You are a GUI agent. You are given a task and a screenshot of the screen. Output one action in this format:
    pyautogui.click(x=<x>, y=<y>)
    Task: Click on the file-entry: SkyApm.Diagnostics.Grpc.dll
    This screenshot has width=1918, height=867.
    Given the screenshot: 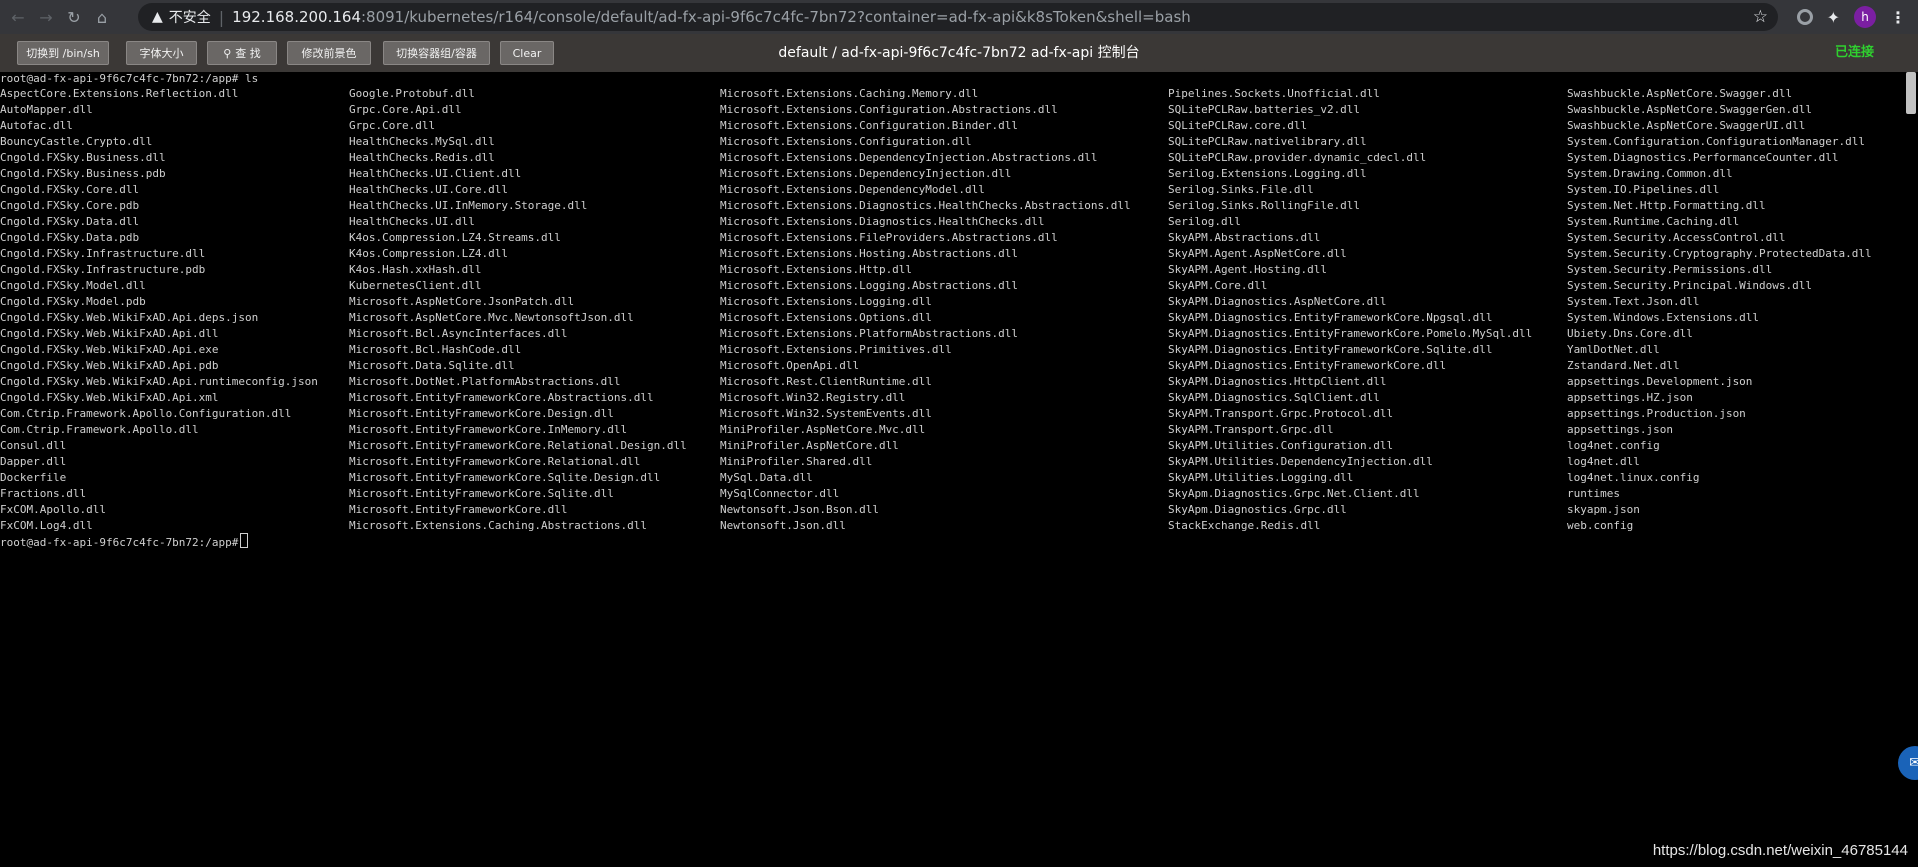 What is the action you would take?
    pyautogui.click(x=1257, y=509)
    